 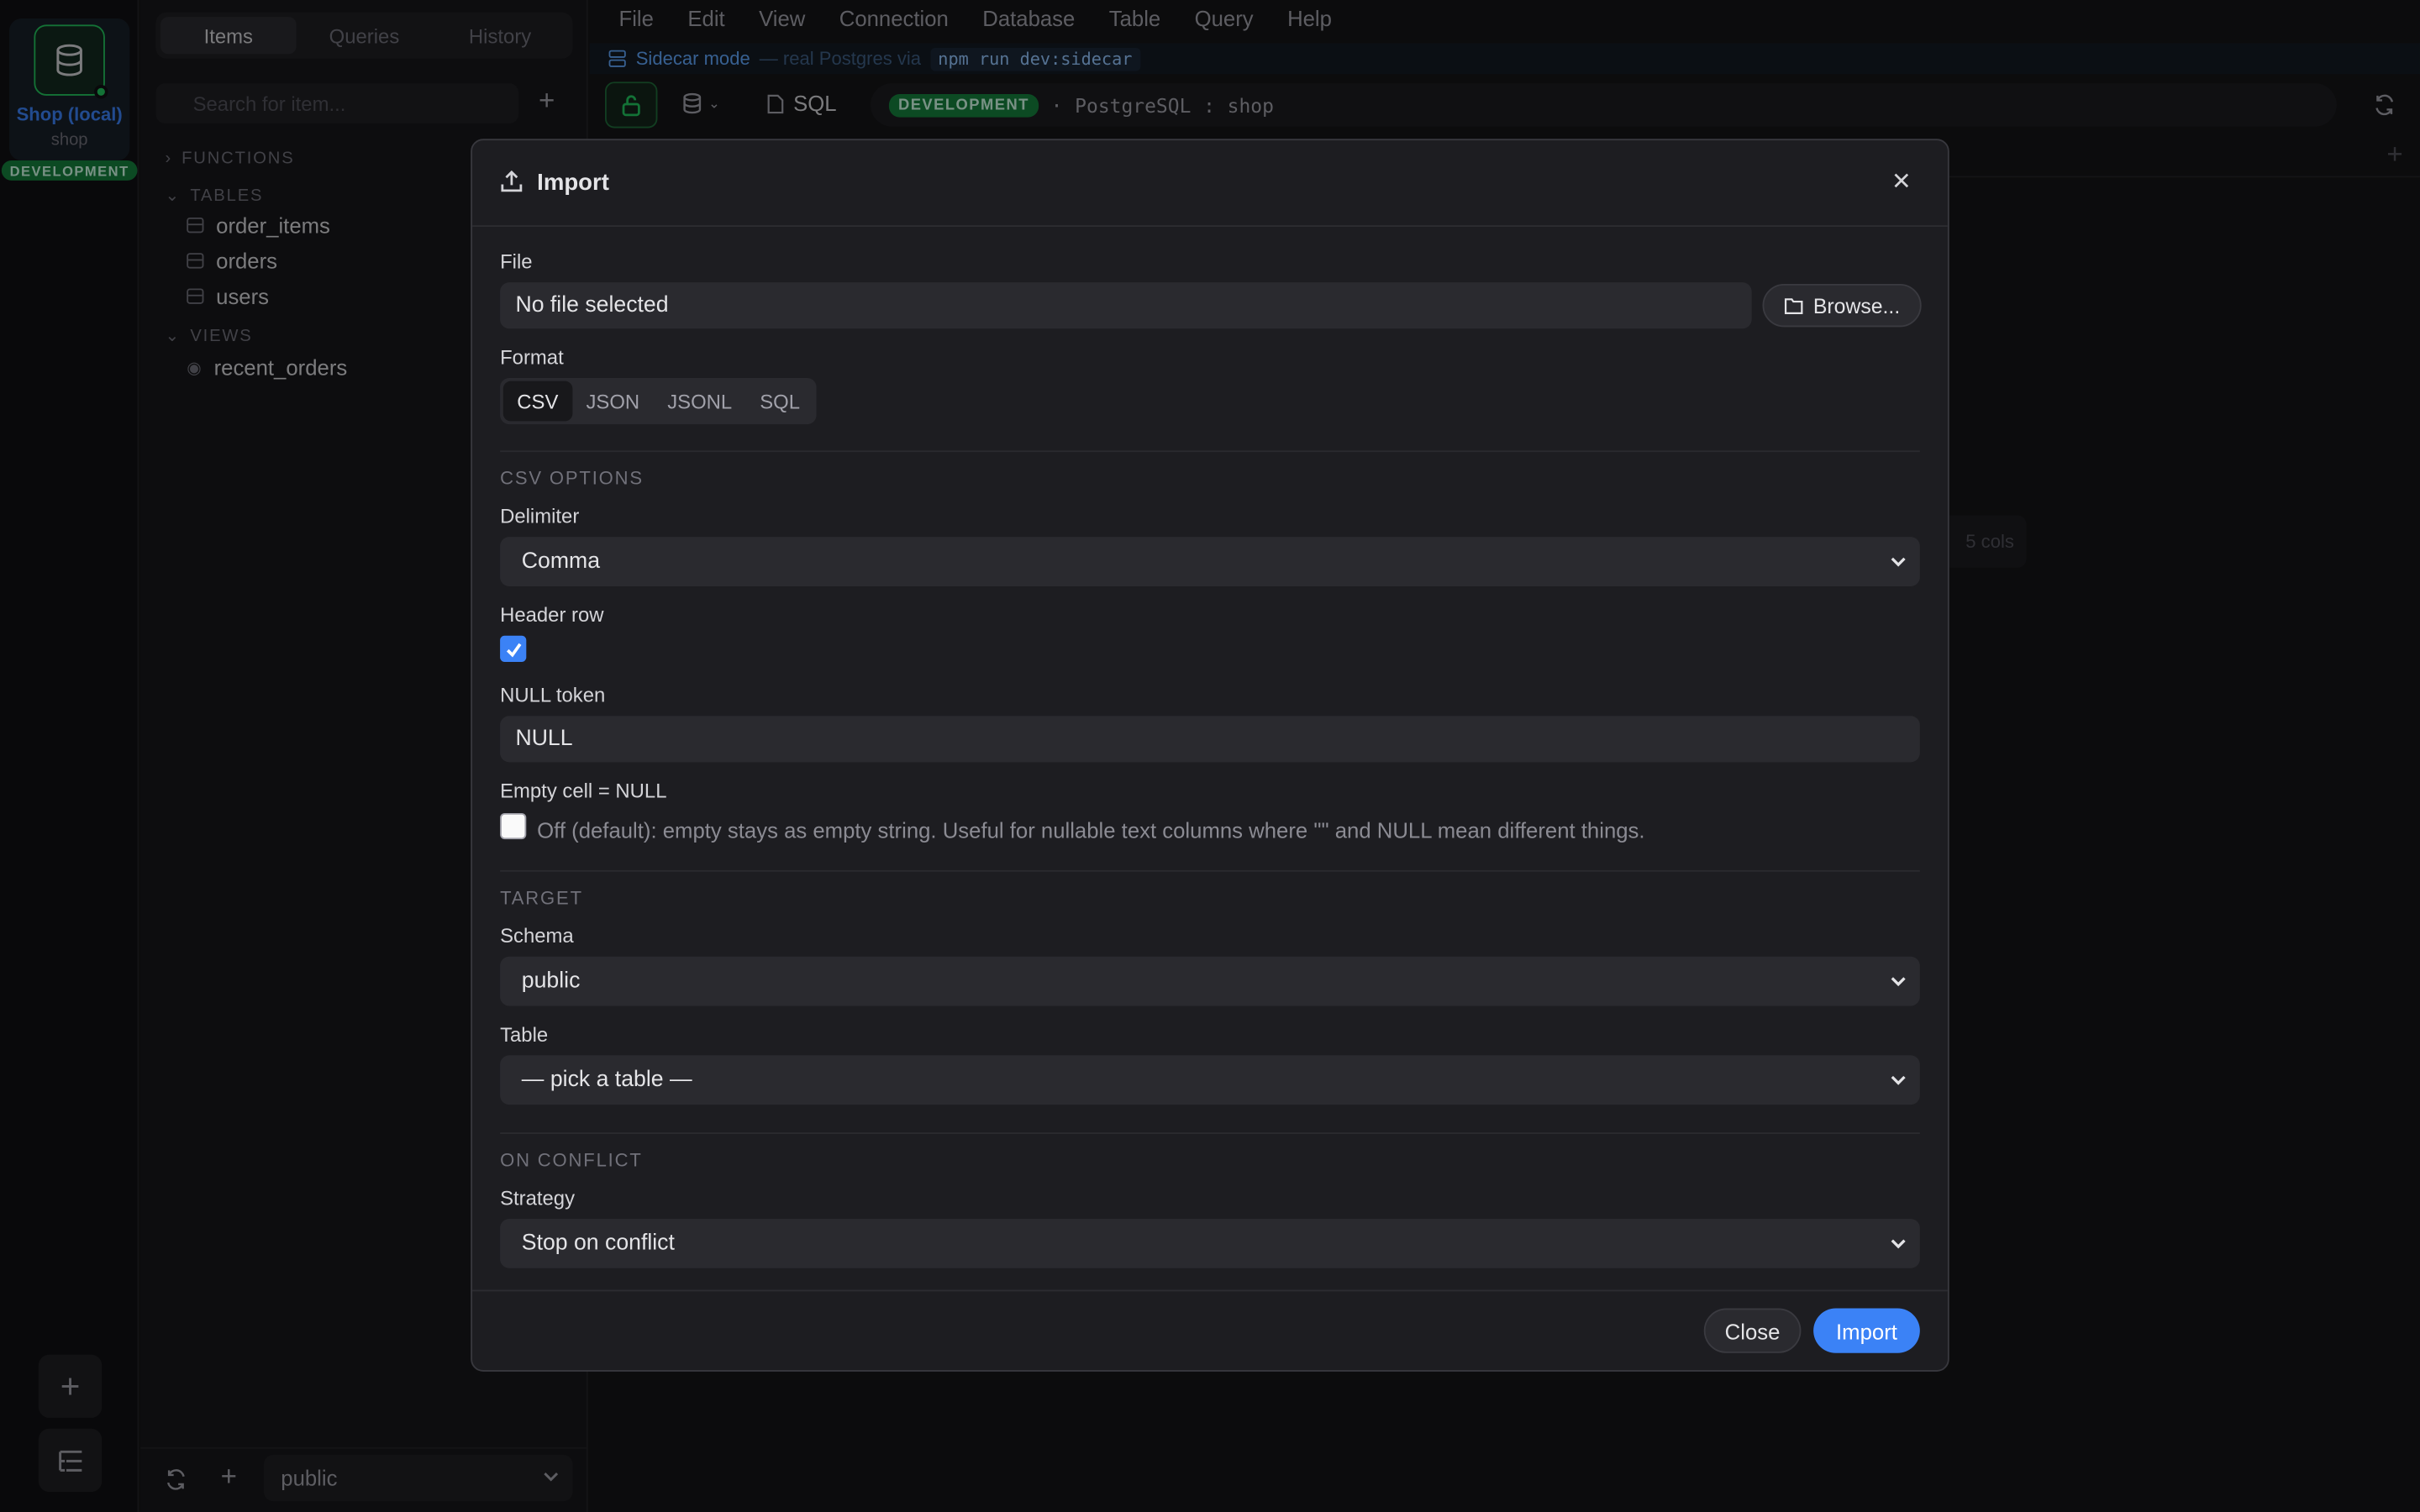 I want to click on format-selector: CSV JSON JSONL SQL, so click(x=659, y=401).